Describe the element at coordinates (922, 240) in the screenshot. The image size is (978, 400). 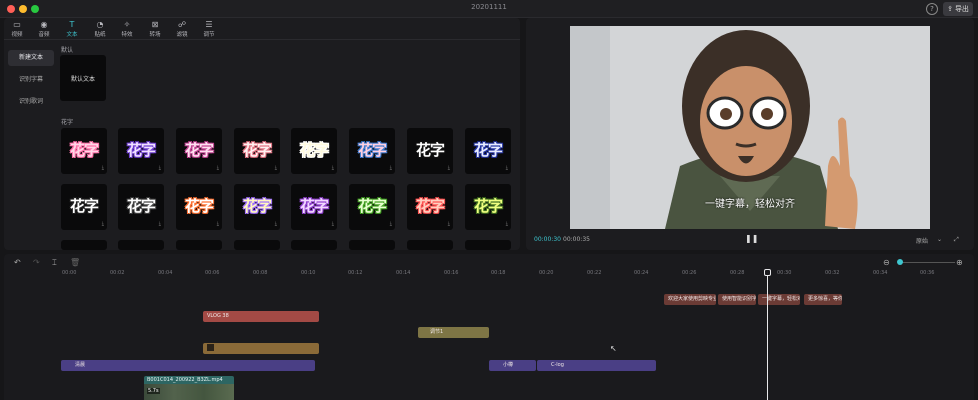
I see `ratio-select: 原始` at that location.